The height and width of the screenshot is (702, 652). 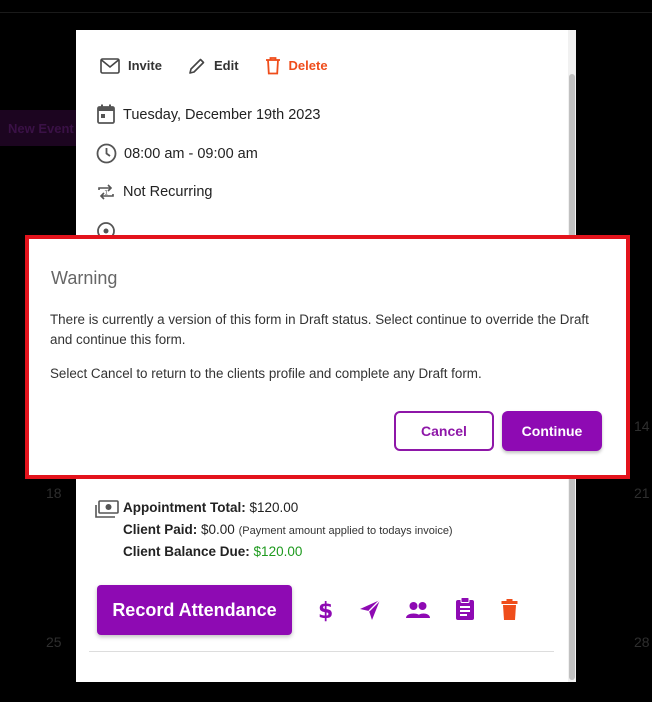 I want to click on mail-icon, so click(x=110, y=65).